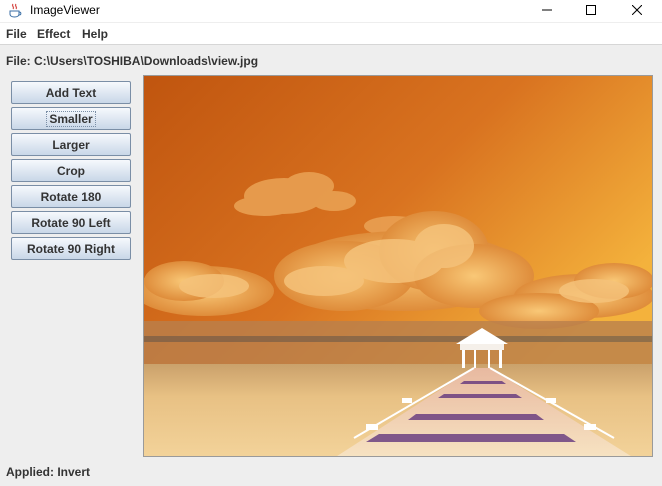  I want to click on larger-button: Larger, so click(71, 144).